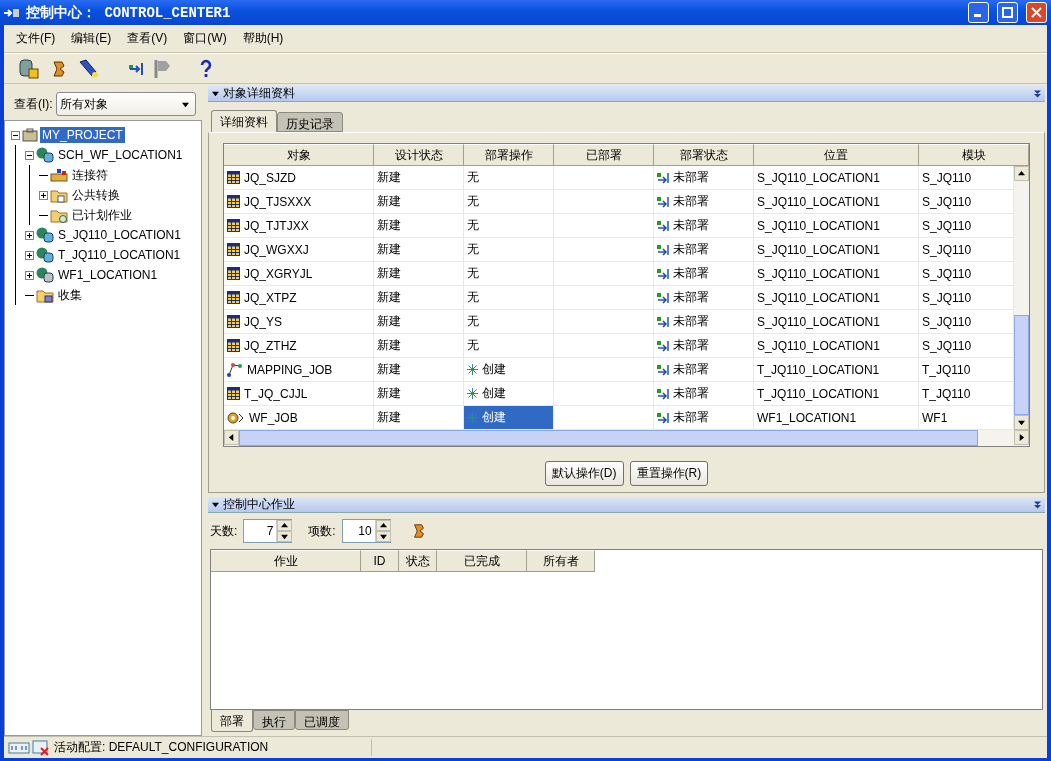 The width and height of the screenshot is (1051, 761). What do you see at coordinates (669, 473) in the screenshot?
I see `action-button: 重置操作(R)` at bounding box center [669, 473].